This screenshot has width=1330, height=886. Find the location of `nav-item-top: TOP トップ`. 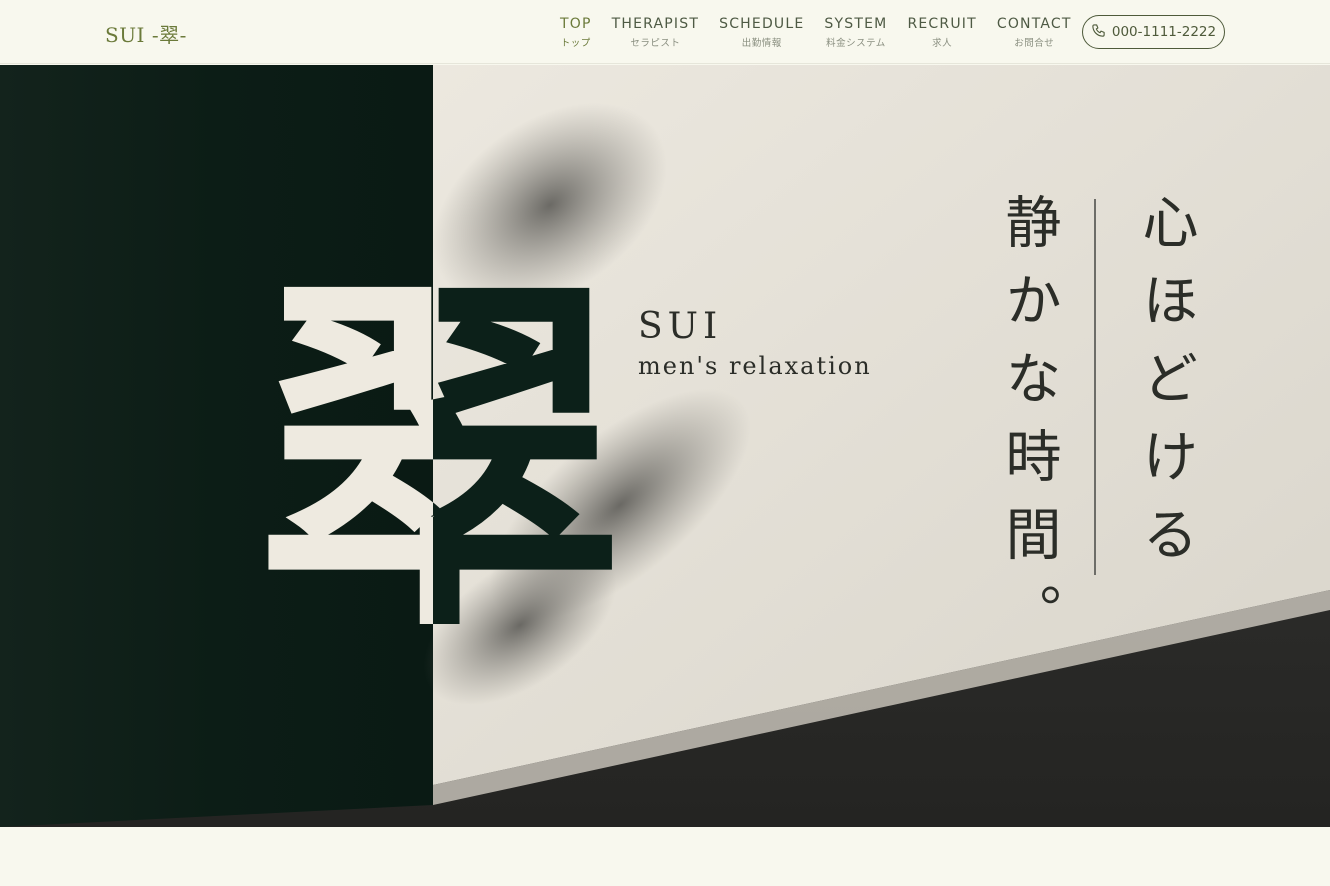

nav-item-top: TOP トップ is located at coordinates (576, 32).